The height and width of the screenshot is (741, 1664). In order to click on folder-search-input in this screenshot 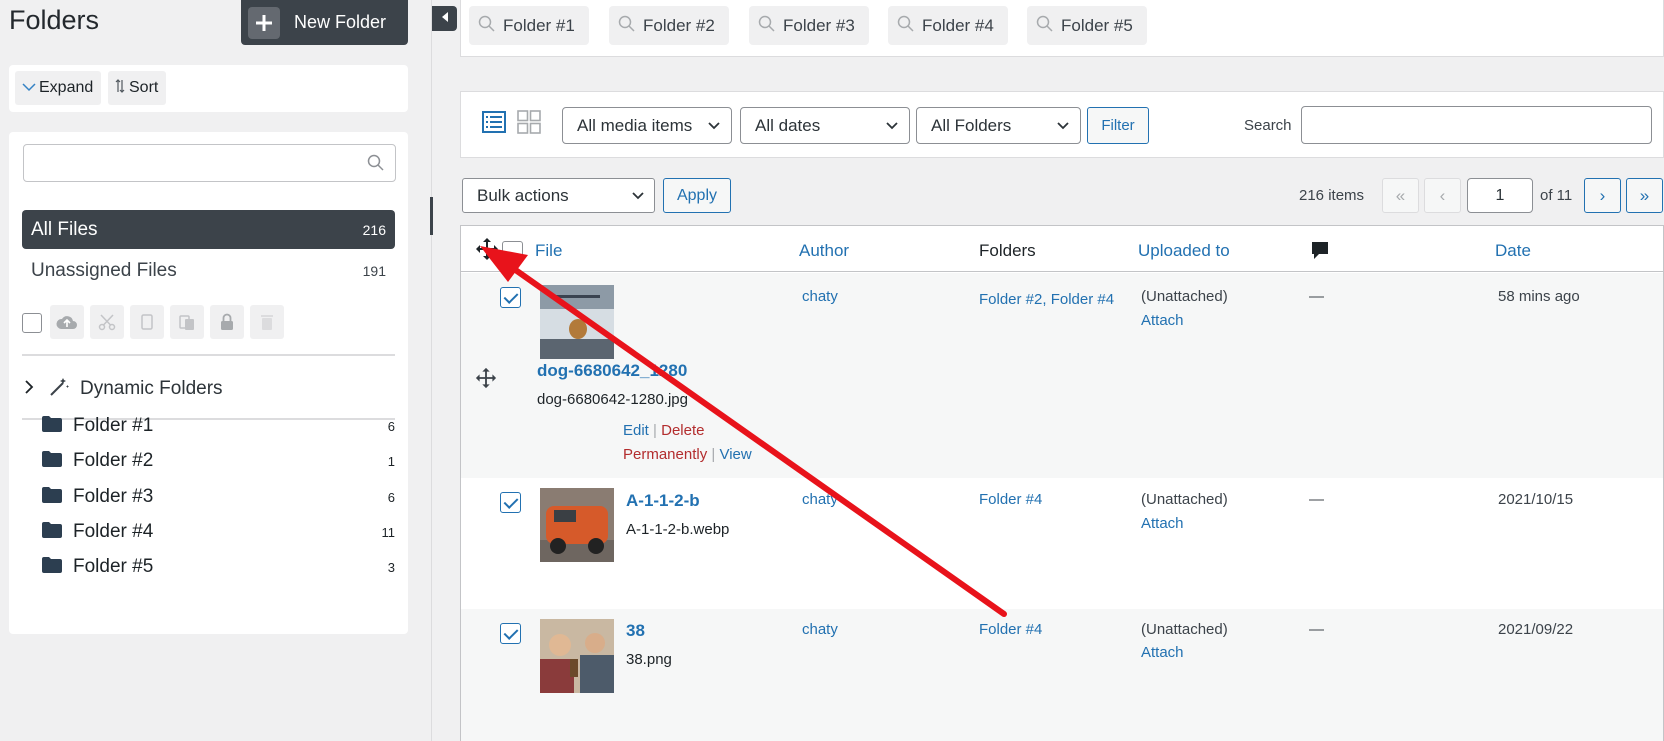, I will do `click(209, 163)`.